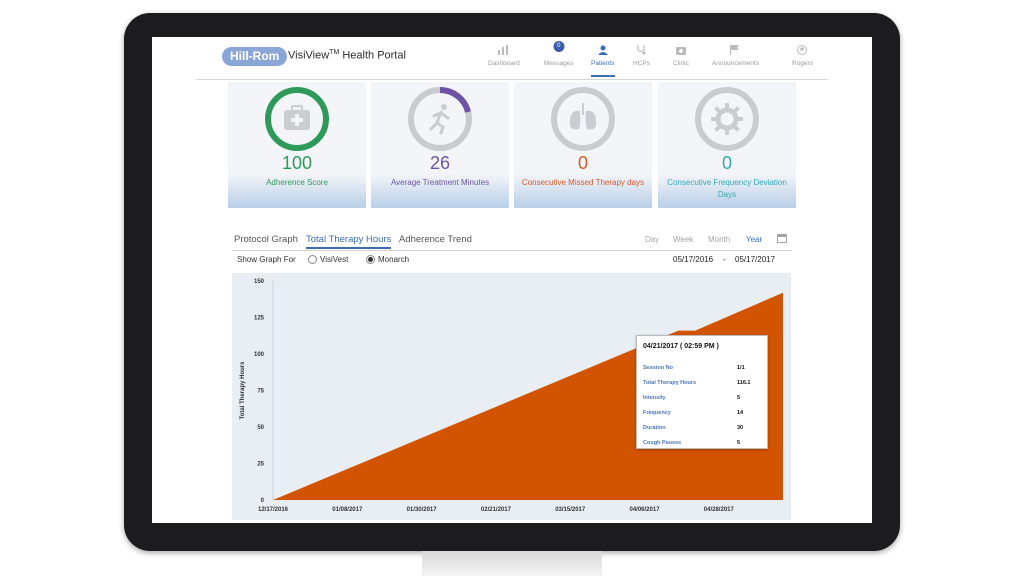 The height and width of the screenshot is (576, 1024). What do you see at coordinates (681, 59) in the screenshot?
I see `nav-clinic: Clinic` at bounding box center [681, 59].